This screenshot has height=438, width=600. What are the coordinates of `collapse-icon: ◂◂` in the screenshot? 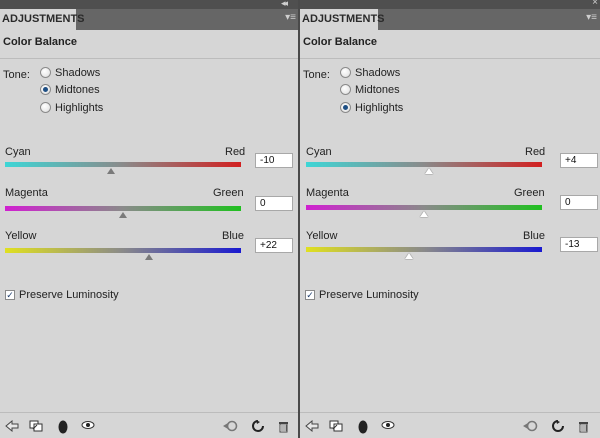 It's located at (284, 4).